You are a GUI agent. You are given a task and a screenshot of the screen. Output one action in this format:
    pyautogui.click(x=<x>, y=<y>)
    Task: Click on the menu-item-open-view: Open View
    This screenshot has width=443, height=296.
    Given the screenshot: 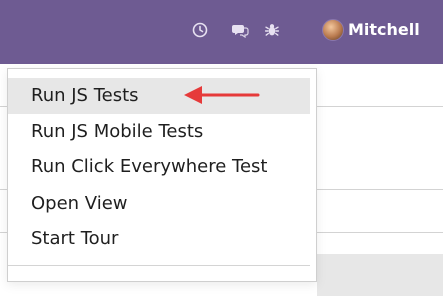 What is the action you would take?
    pyautogui.click(x=159, y=204)
    